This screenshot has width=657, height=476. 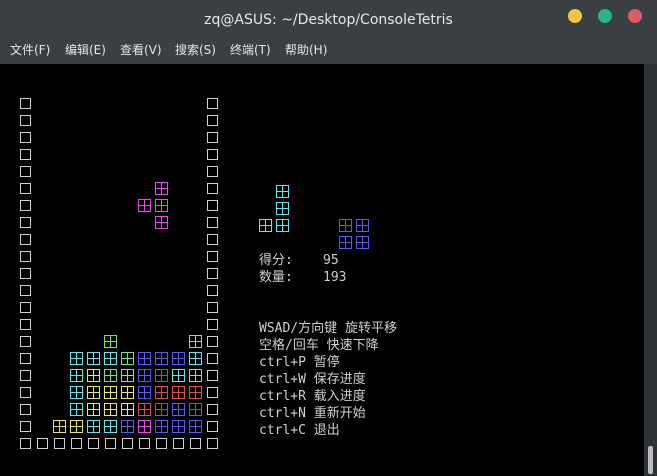 What do you see at coordinates (335, 277) in the screenshot?
I see `count-value: 193` at bounding box center [335, 277].